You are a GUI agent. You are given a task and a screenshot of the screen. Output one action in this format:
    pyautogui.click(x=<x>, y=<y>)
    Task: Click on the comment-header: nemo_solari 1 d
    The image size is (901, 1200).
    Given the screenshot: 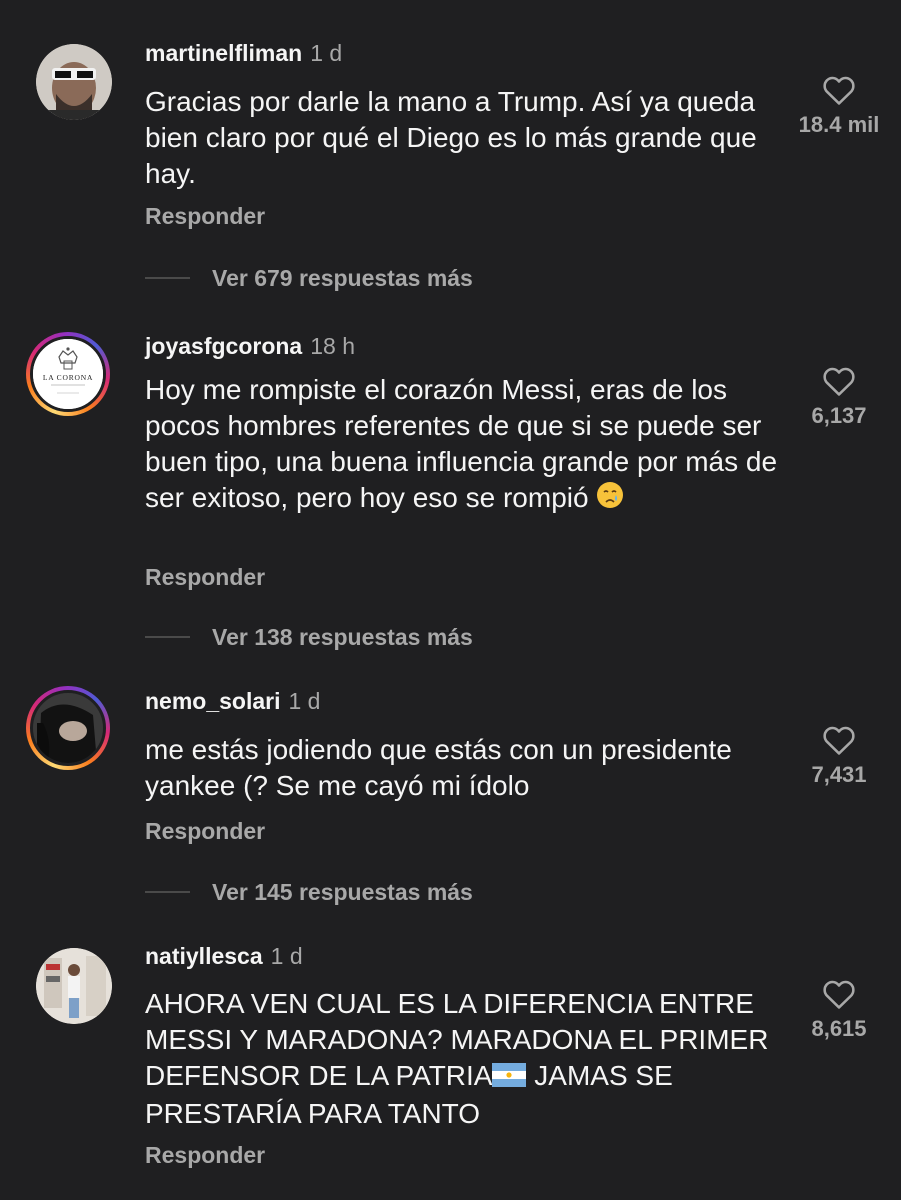 What is the action you would take?
    pyautogui.click(x=232, y=701)
    